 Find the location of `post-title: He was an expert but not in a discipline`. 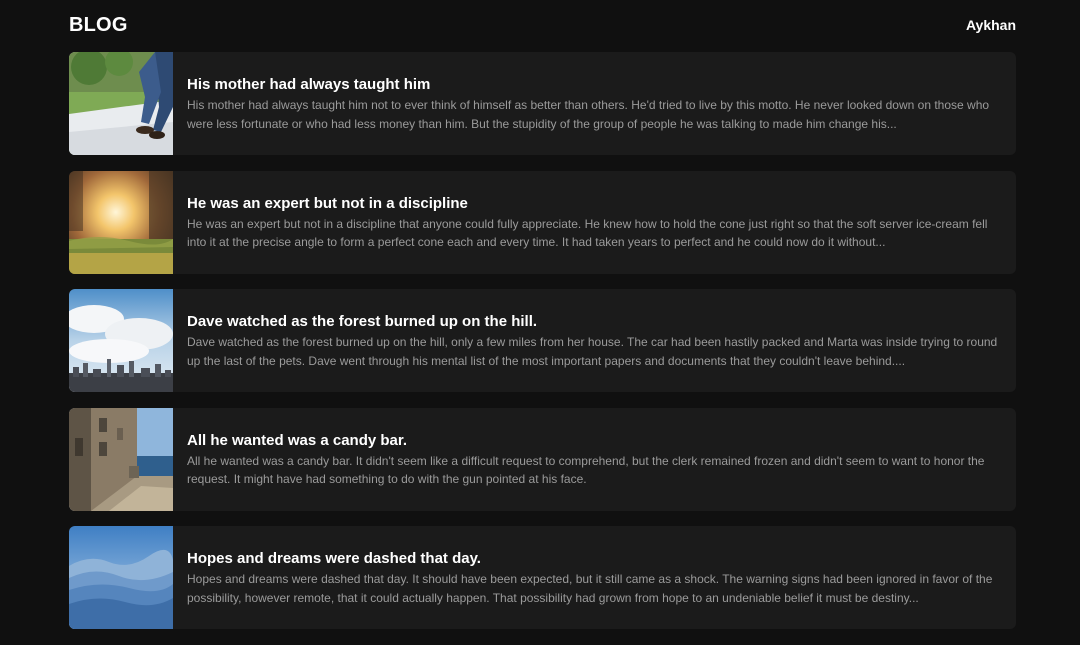

post-title: He was an expert but not in a discipline is located at coordinates (594, 204).